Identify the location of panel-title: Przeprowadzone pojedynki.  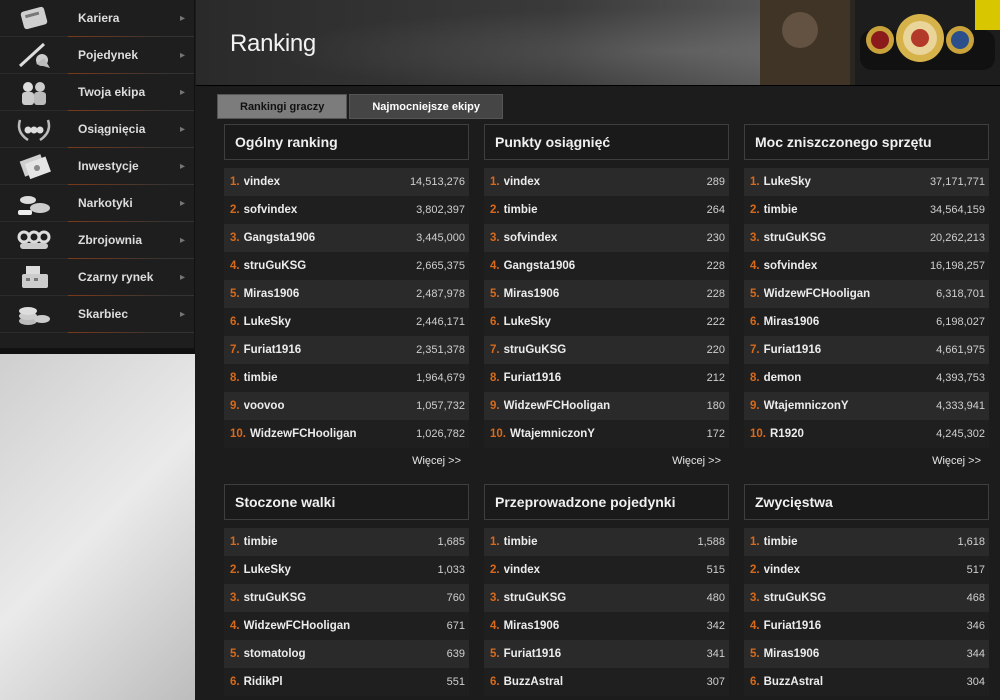
(606, 502).